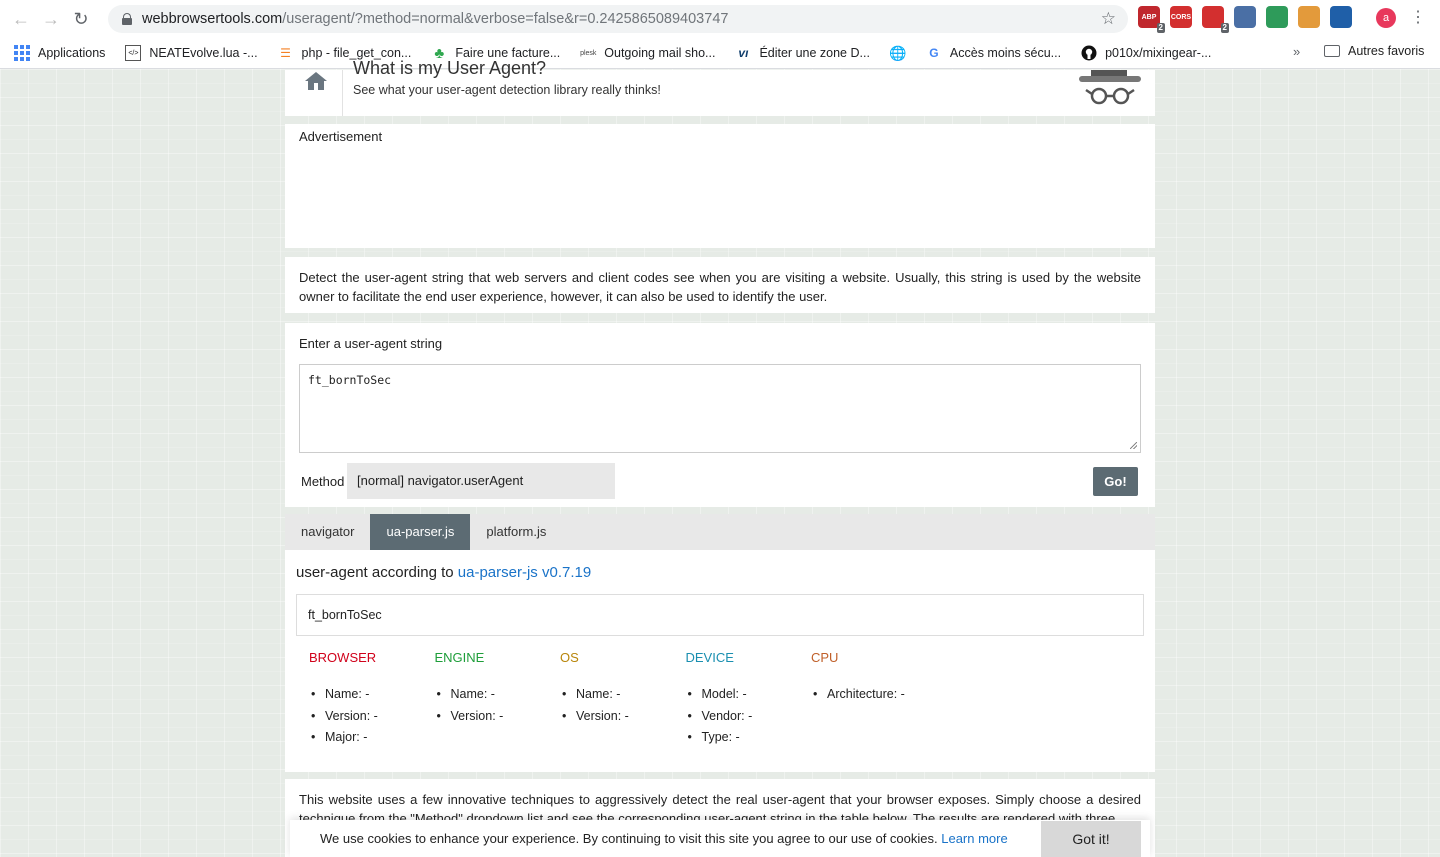 The width and height of the screenshot is (1440, 857). What do you see at coordinates (59, 53) in the screenshot?
I see `bookmark-applications: Applications` at bounding box center [59, 53].